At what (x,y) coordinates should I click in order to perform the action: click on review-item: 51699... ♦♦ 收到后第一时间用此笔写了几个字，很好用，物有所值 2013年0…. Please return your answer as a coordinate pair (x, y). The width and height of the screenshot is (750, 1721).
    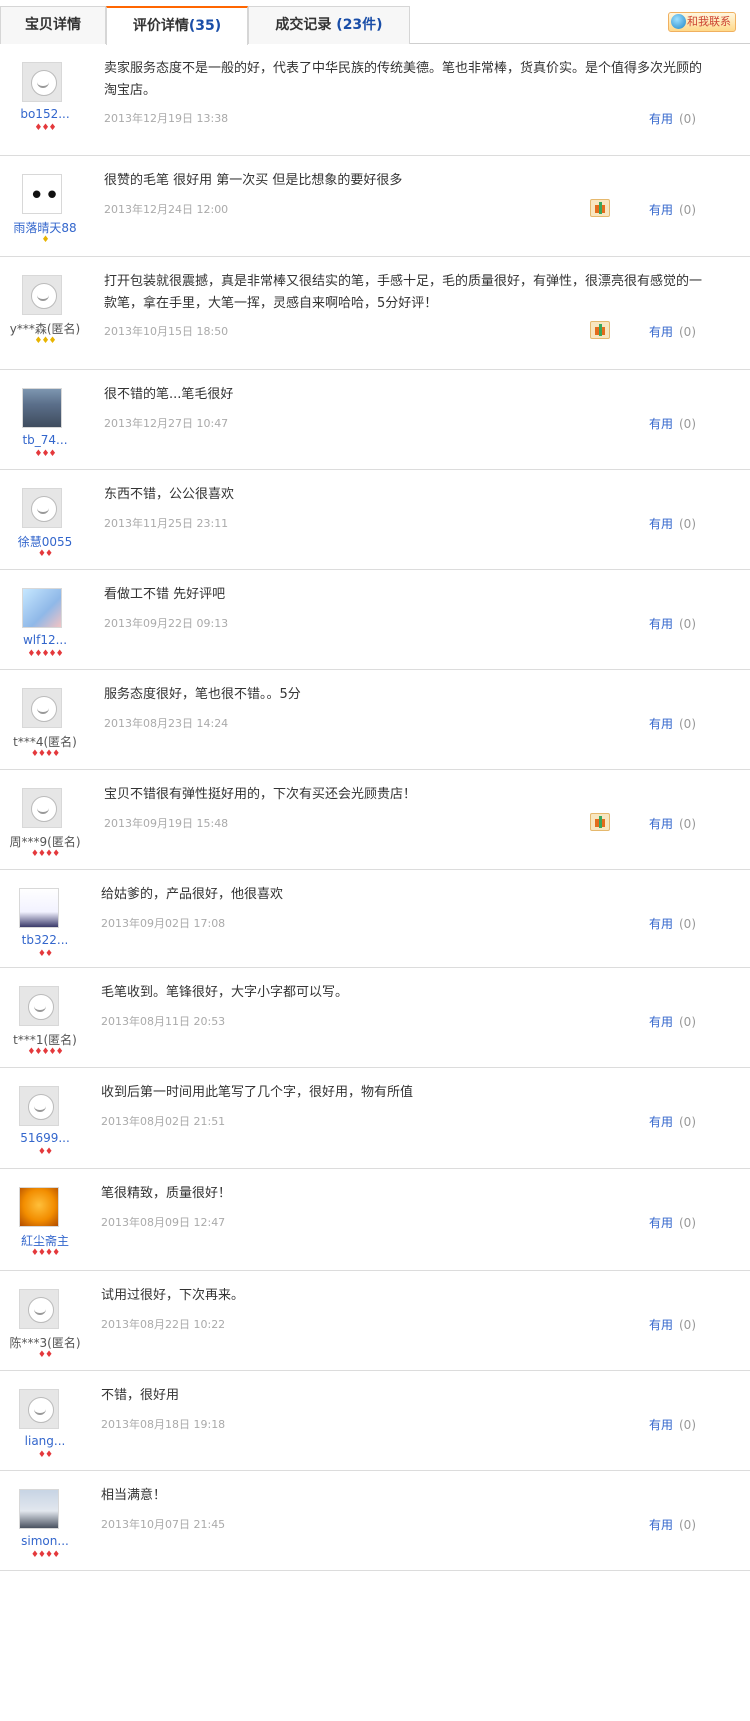
    Looking at the image, I should click on (375, 1118).